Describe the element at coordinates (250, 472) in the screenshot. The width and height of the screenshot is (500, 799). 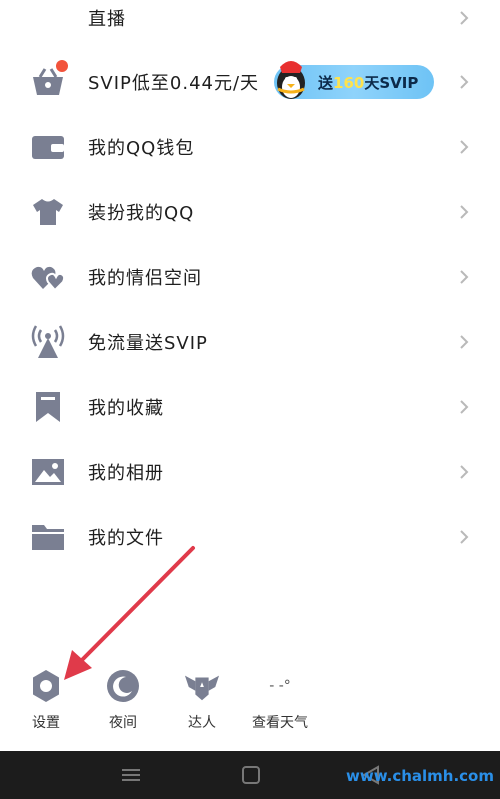
I see `menu-item-album: 我的相册` at that location.